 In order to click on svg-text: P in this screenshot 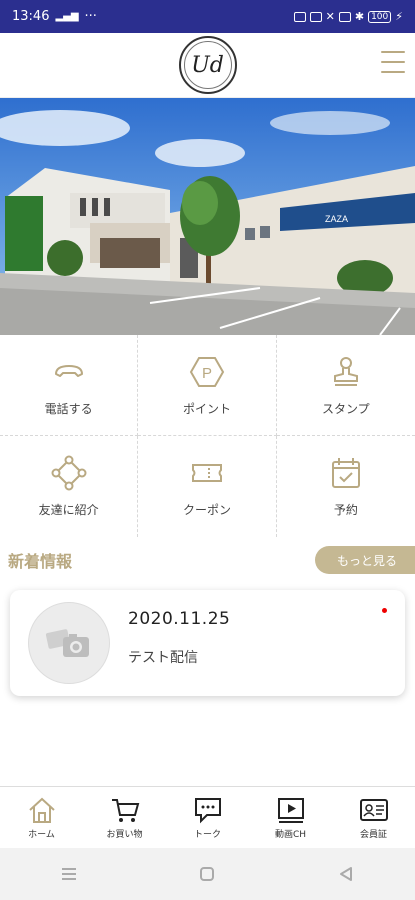, I will do `click(207, 373)`.